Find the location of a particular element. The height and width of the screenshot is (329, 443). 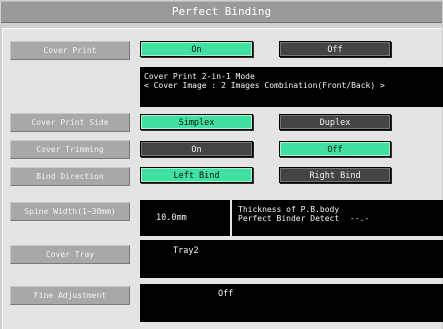

cover-trimming-off-button: Off is located at coordinates (335, 149).